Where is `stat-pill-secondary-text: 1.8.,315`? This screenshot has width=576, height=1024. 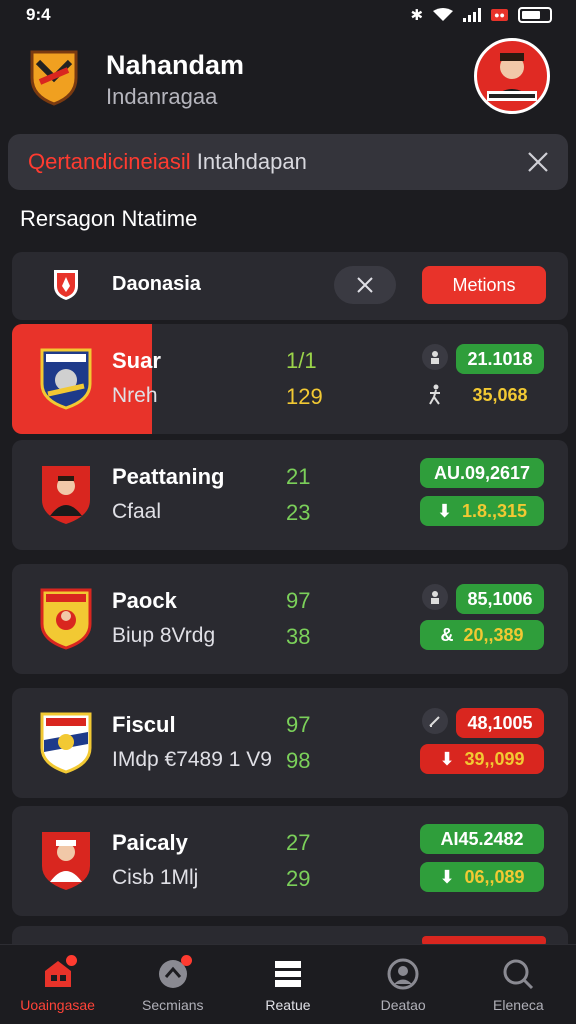 stat-pill-secondary-text: 1.8.,315 is located at coordinates (495, 510).